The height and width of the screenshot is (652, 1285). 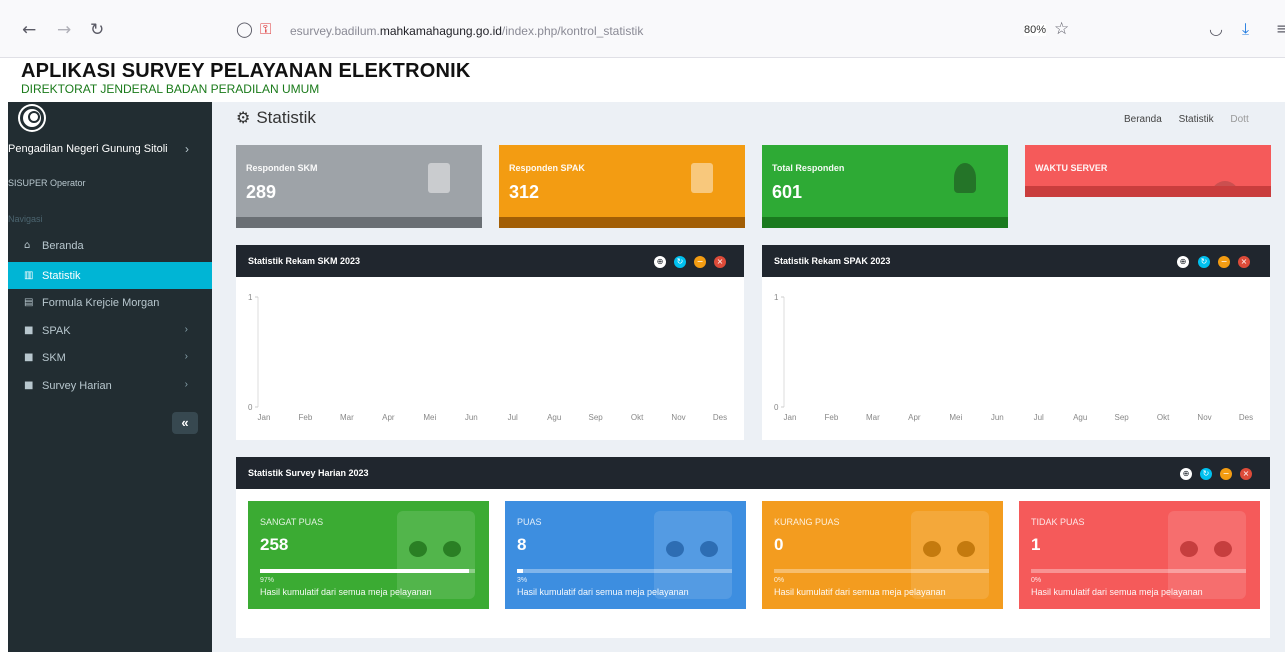 I want to click on panel-title: Statistik Survey Harian 2023, so click(x=308, y=473).